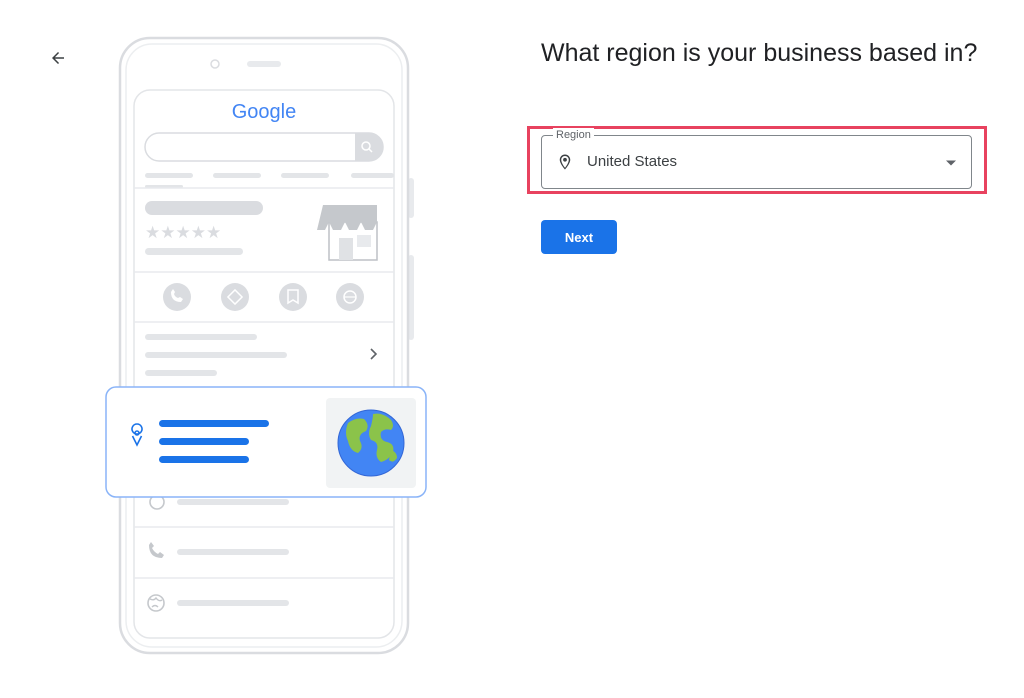  Describe the element at coordinates (264, 147) in the screenshot. I see `search-bar-graphic` at that location.